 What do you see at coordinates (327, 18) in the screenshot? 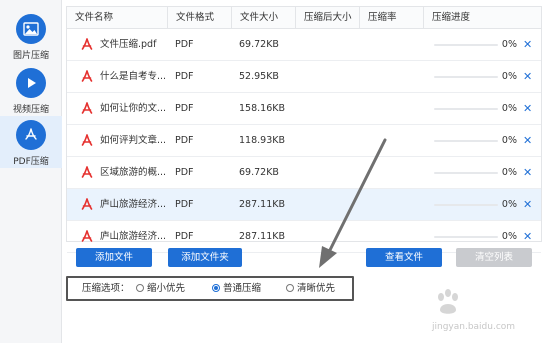
I see `column-header-compressed-size: 压缩后大小` at bounding box center [327, 18].